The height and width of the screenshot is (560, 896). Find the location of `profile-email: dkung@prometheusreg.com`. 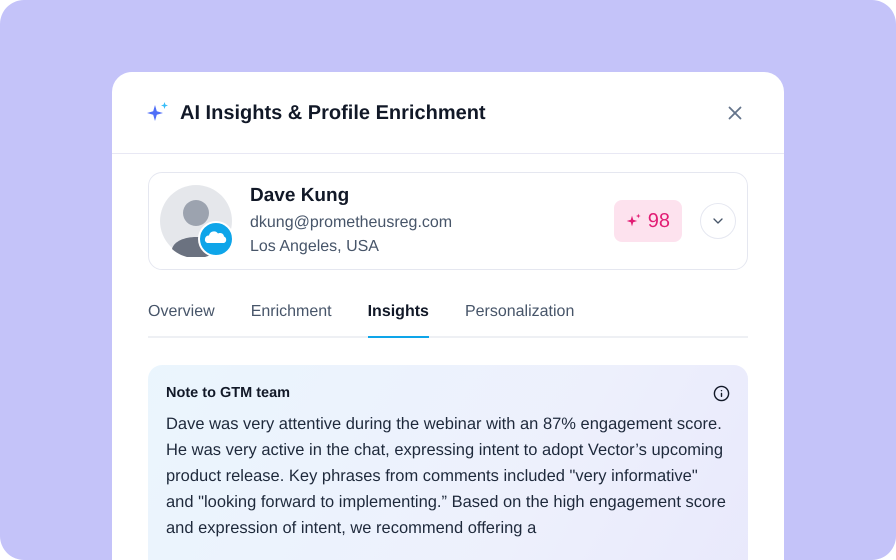

profile-email: dkung@prometheusreg.com is located at coordinates (351, 223).